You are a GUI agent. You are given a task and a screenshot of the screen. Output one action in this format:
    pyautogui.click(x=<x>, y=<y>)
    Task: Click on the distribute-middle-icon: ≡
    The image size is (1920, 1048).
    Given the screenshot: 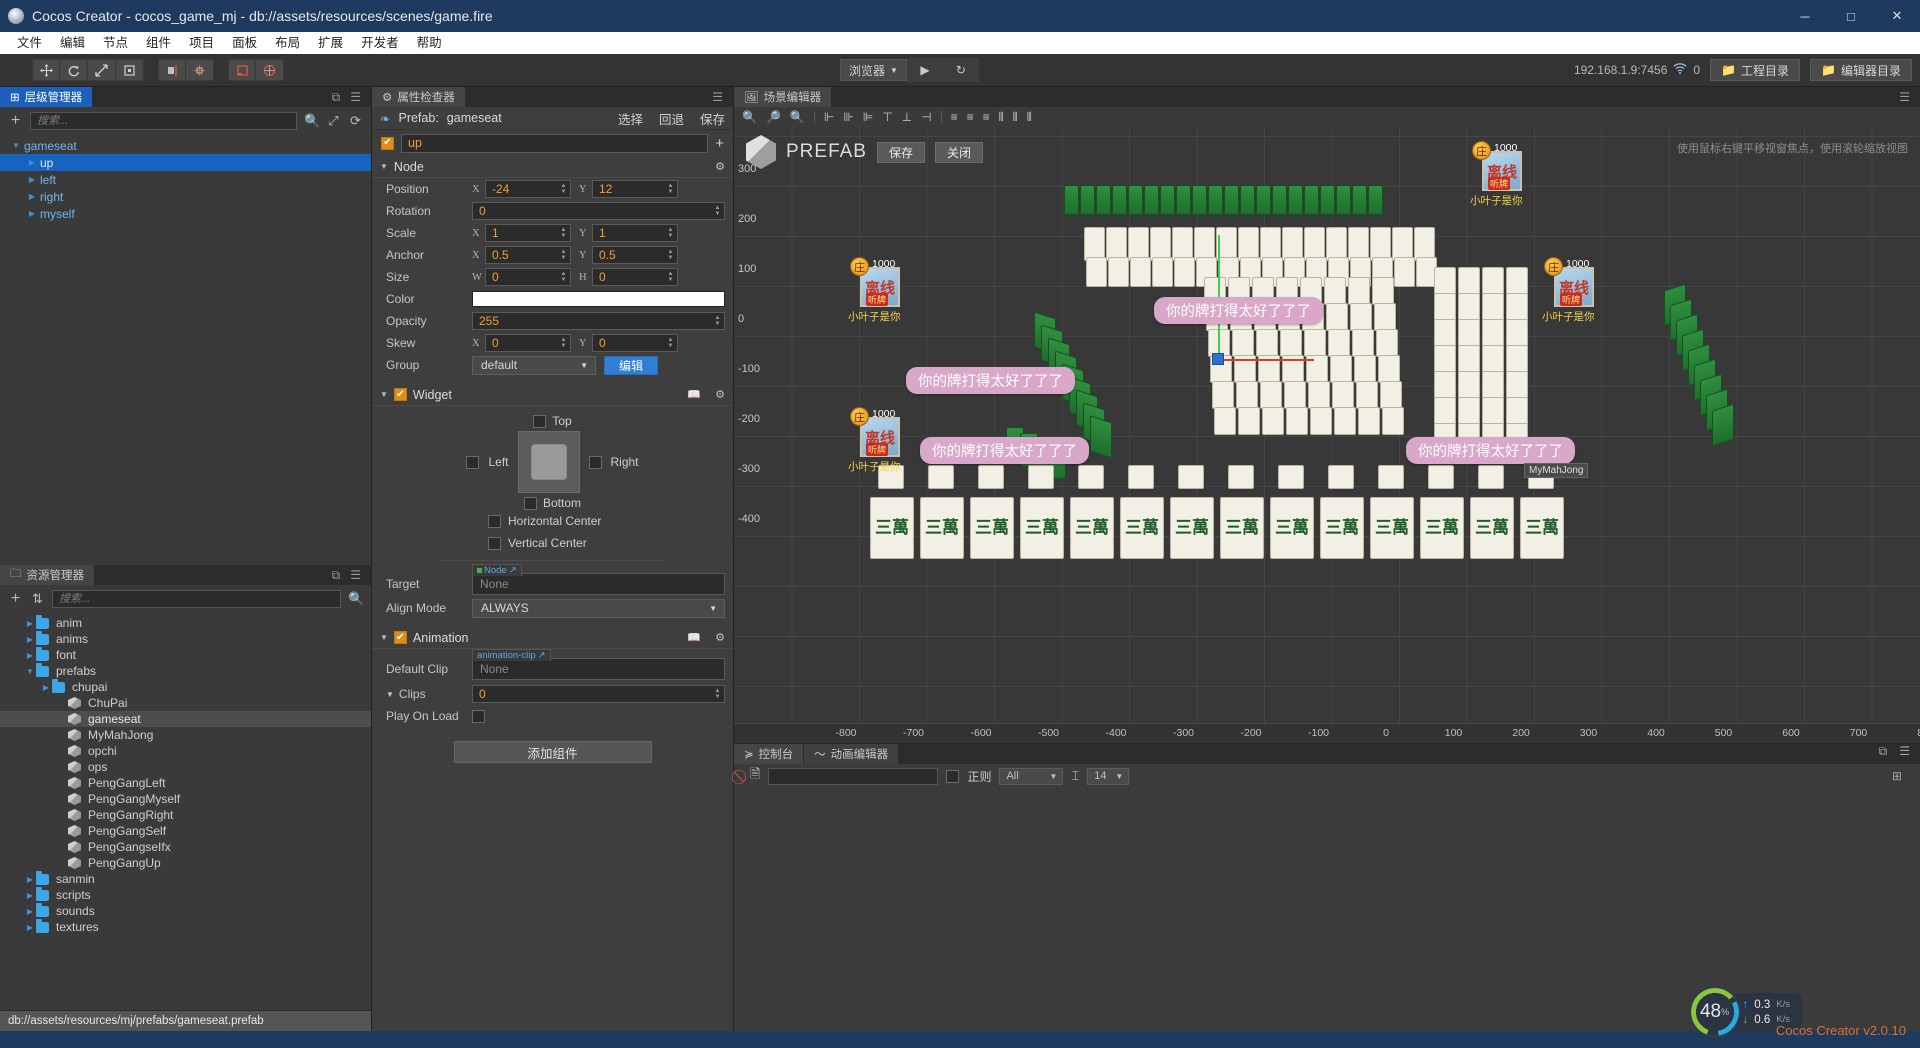 What is the action you would take?
    pyautogui.click(x=970, y=117)
    